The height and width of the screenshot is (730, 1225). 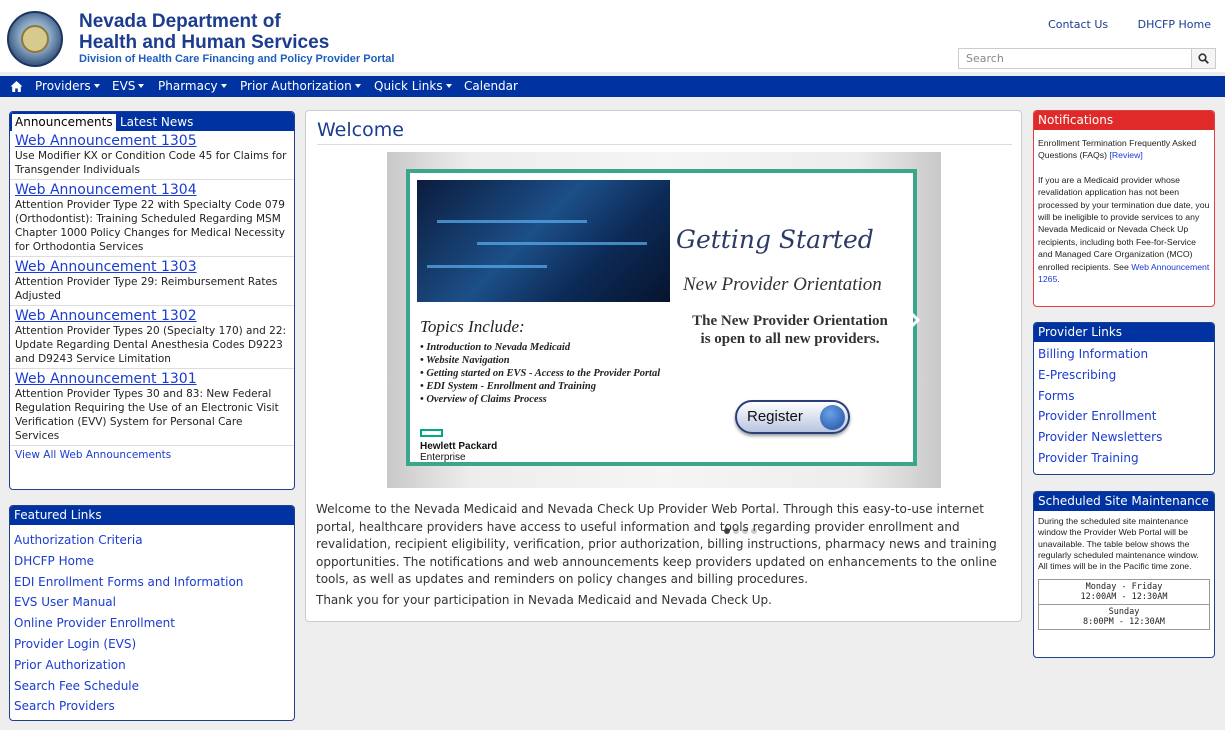 I want to click on featured-link: Prior Authorization, so click(x=152, y=665).